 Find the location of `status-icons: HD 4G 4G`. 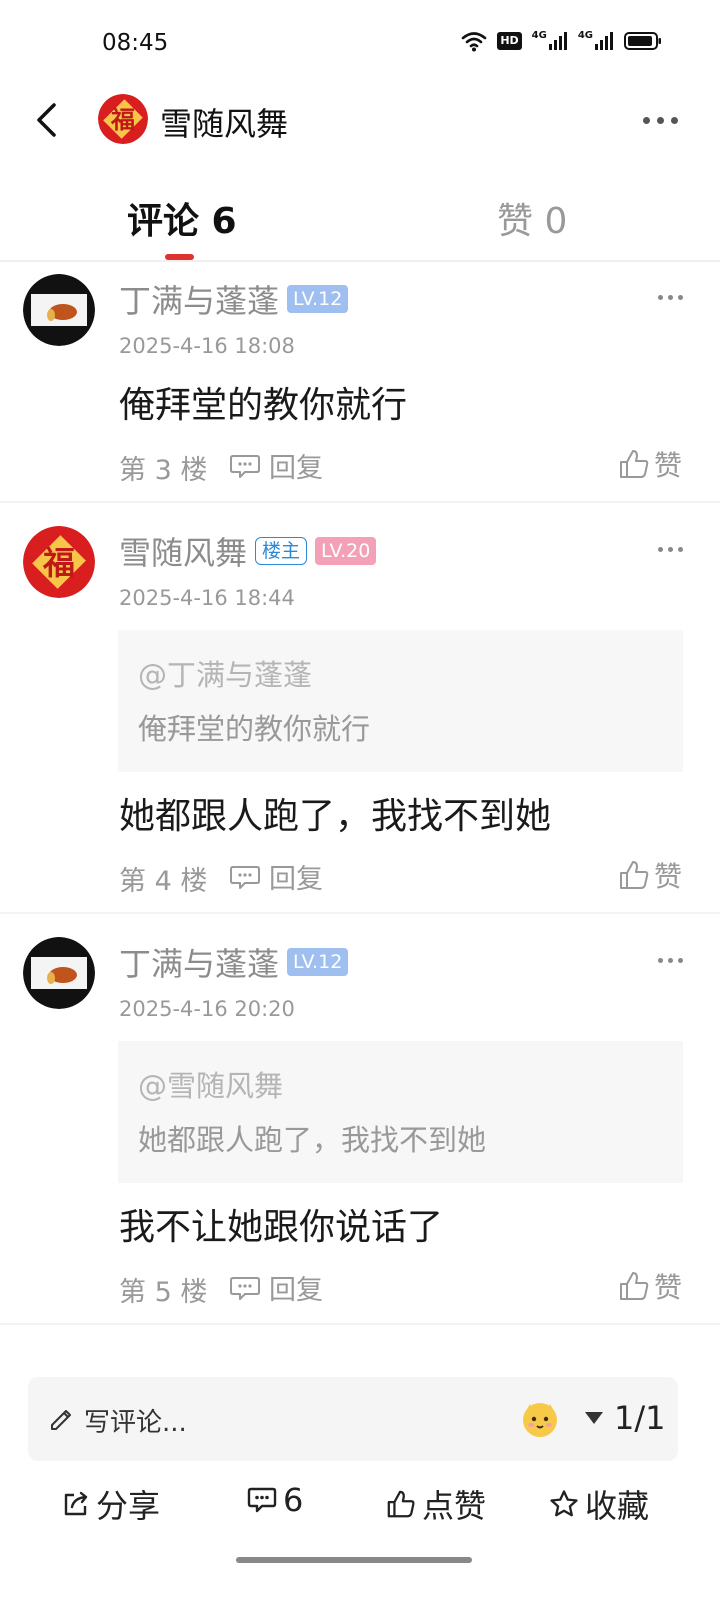

status-icons: HD 4G 4G is located at coordinates (561, 41).